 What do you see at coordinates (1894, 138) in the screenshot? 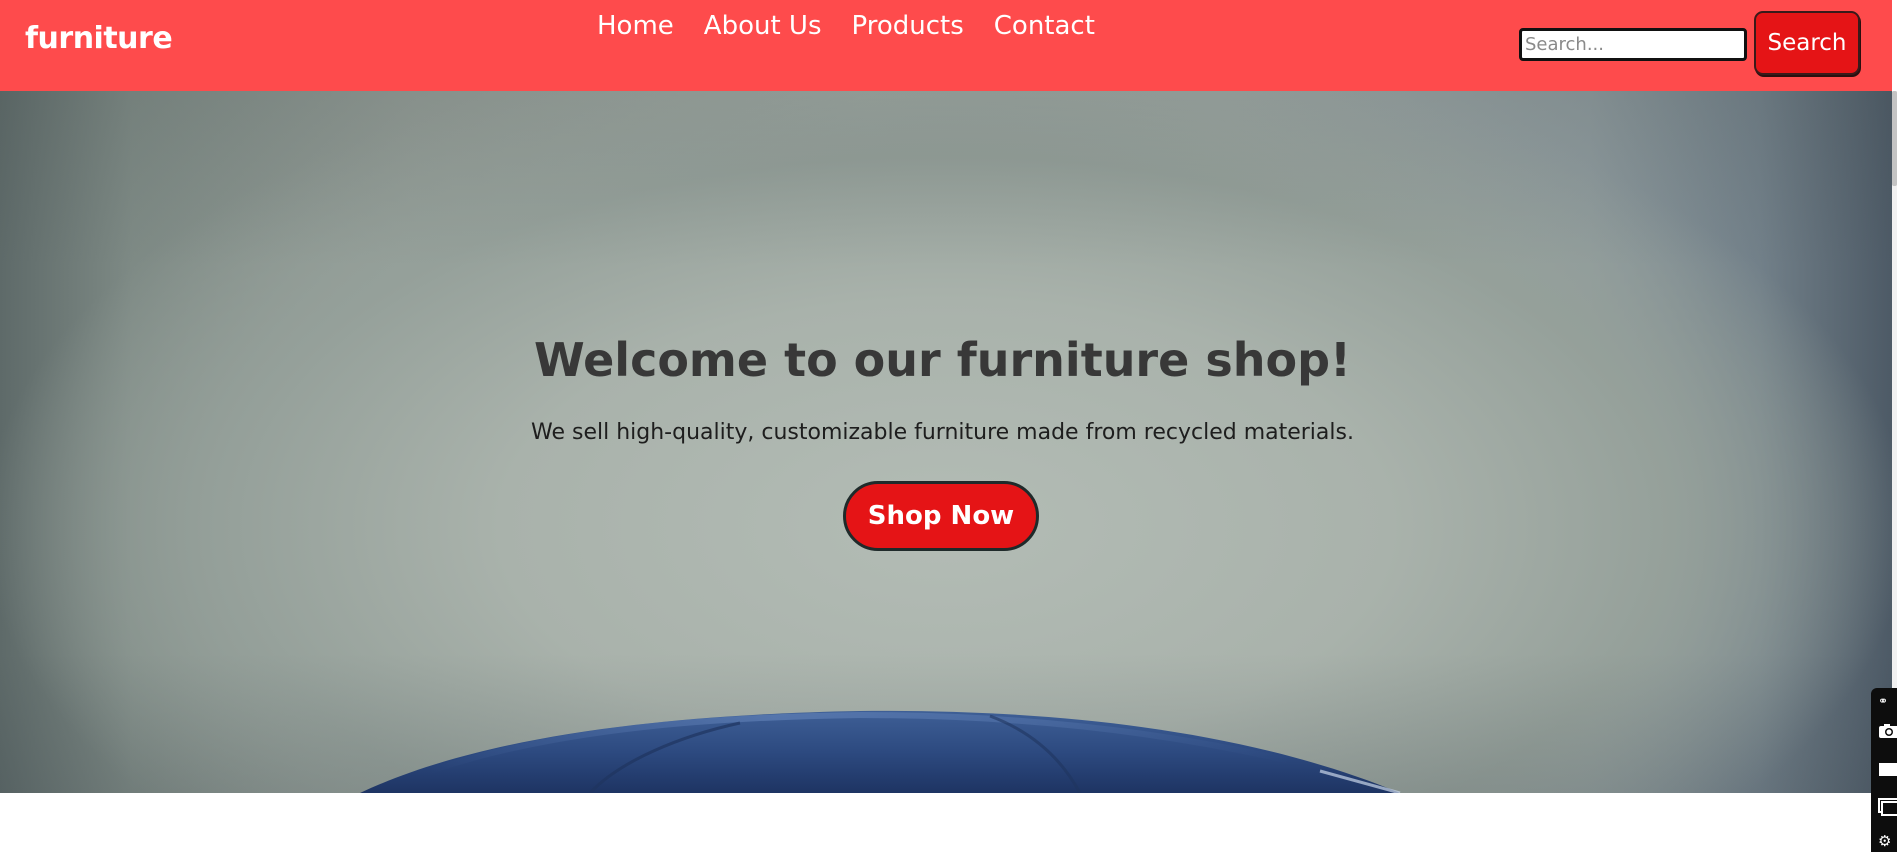
I see `scrollbar-thumb` at bounding box center [1894, 138].